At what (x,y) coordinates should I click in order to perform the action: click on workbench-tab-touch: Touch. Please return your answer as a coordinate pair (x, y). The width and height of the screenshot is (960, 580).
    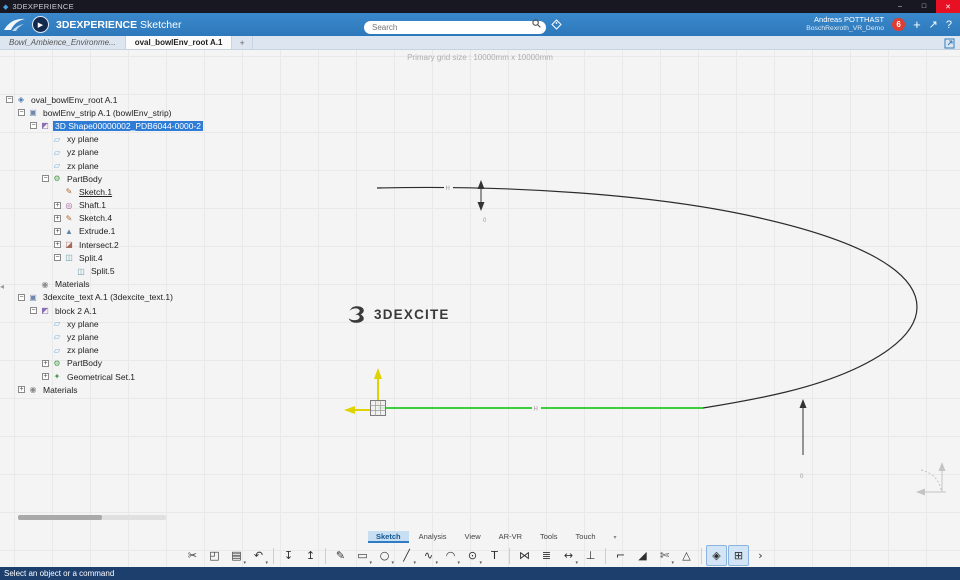
    Looking at the image, I should click on (586, 537).